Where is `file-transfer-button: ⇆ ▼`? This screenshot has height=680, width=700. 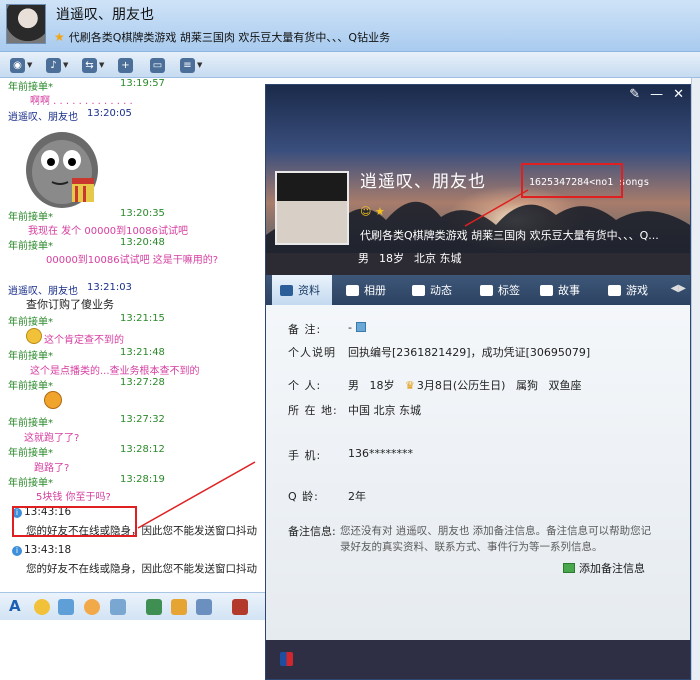 file-transfer-button: ⇆ ▼ is located at coordinates (93, 65).